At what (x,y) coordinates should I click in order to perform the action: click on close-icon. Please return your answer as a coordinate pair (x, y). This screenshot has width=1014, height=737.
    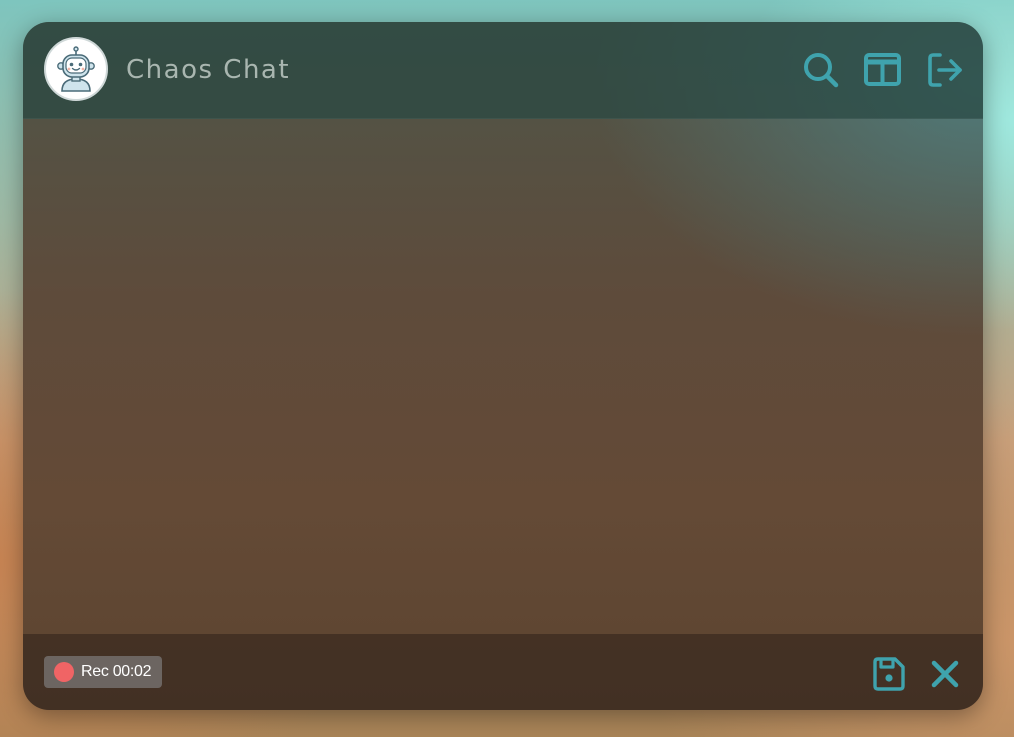
    Looking at the image, I should click on (945, 674).